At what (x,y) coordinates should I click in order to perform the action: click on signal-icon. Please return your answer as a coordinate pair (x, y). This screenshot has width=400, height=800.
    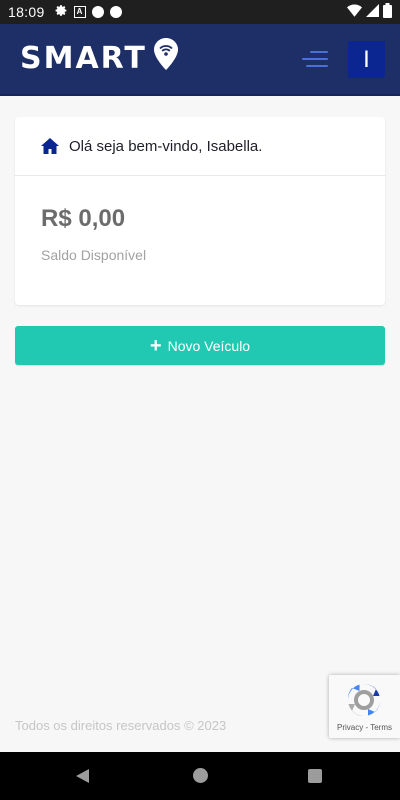
    Looking at the image, I should click on (372, 12).